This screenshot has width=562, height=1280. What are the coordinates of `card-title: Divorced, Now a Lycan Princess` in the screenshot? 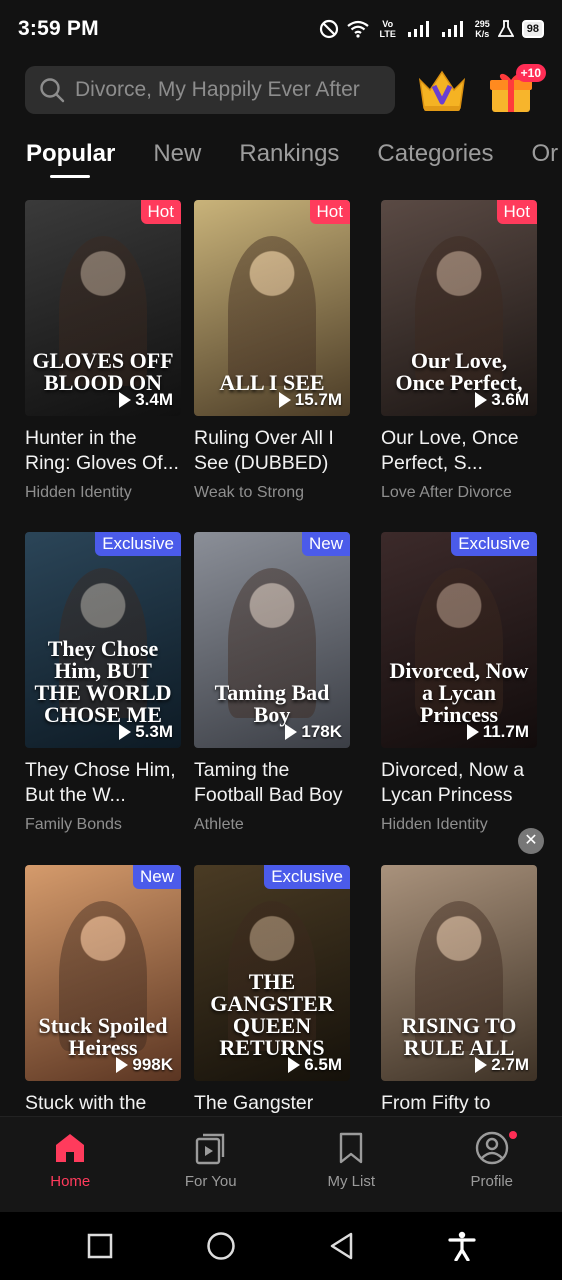 It's located at (459, 783).